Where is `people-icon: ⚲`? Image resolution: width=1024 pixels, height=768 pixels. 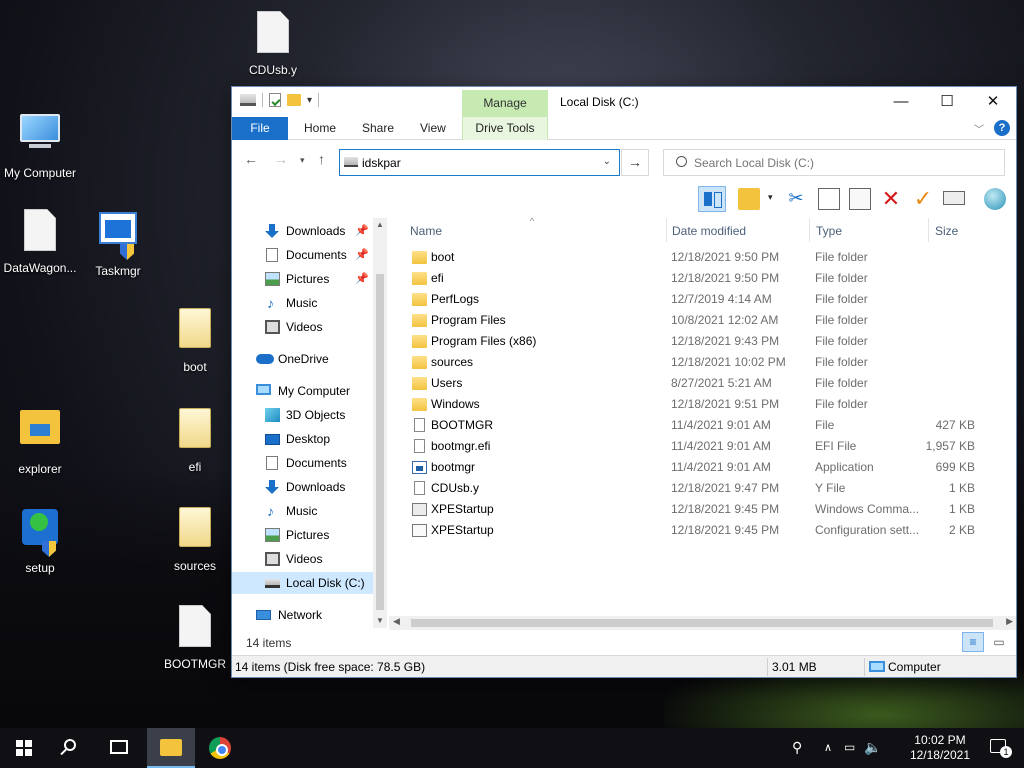
people-icon: ⚲ is located at coordinates (797, 747).